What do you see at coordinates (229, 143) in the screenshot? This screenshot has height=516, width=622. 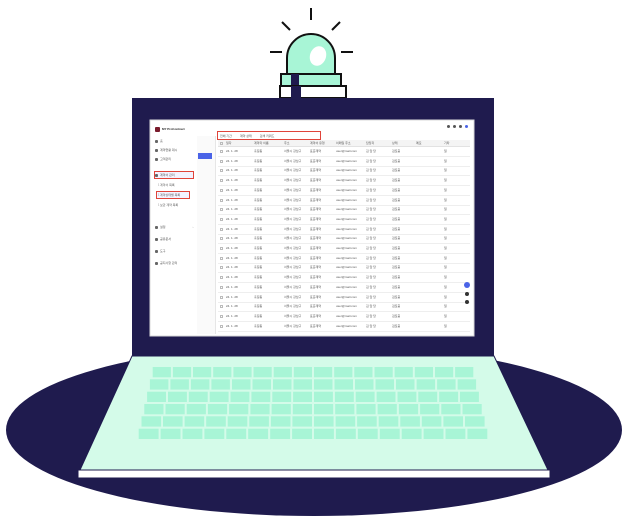 I see `column-header: 일자` at bounding box center [229, 143].